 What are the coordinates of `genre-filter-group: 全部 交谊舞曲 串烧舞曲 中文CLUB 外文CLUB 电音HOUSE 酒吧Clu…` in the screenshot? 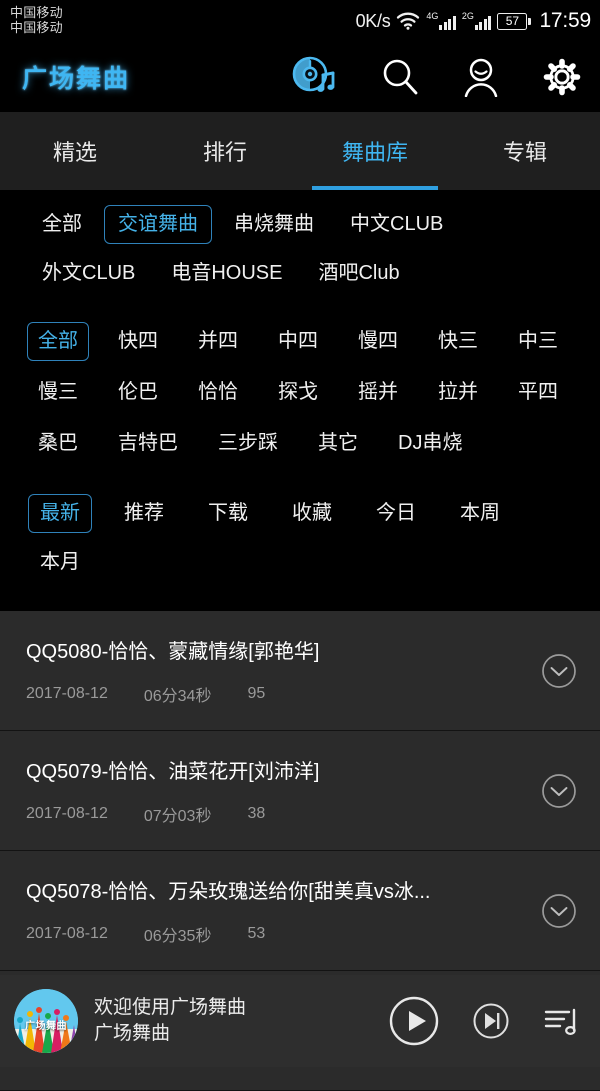 It's located at (300, 252).